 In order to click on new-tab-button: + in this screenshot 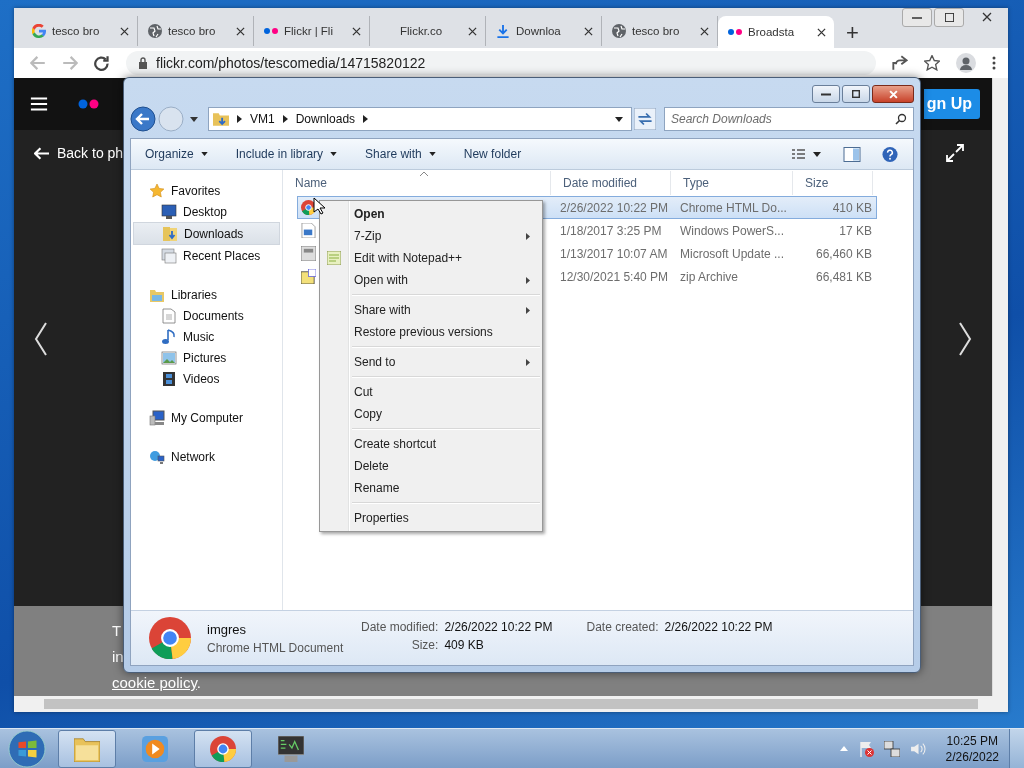, I will do `click(852, 33)`.